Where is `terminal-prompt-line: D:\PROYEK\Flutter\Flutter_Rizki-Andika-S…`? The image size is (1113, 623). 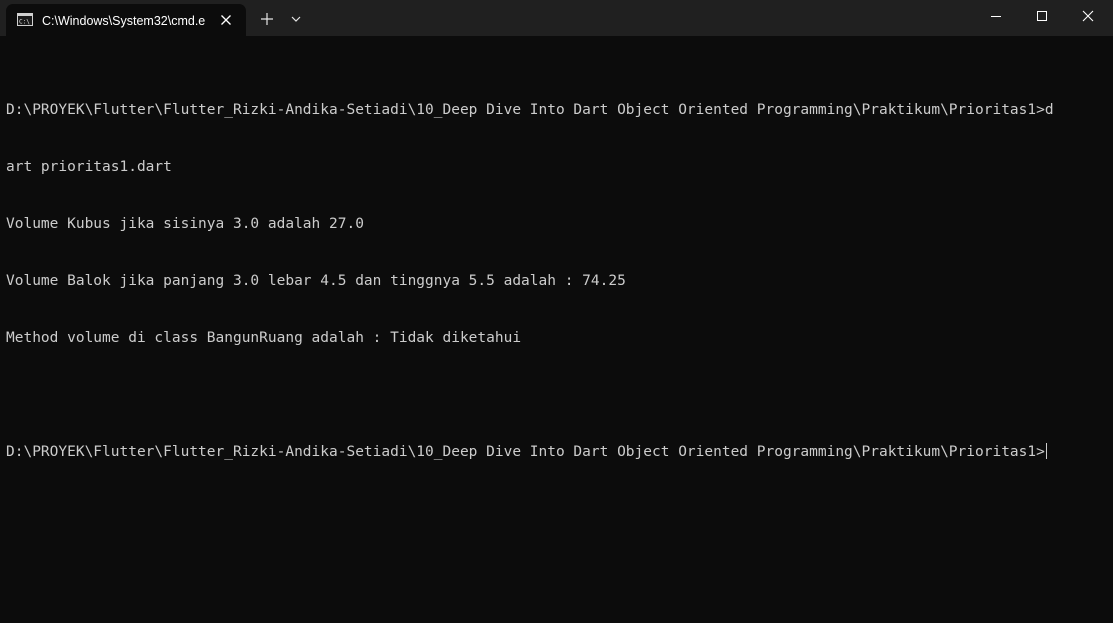 terminal-prompt-line: D:\PROYEK\Flutter\Flutter_Rizki-Andika-S… is located at coordinates (556, 452).